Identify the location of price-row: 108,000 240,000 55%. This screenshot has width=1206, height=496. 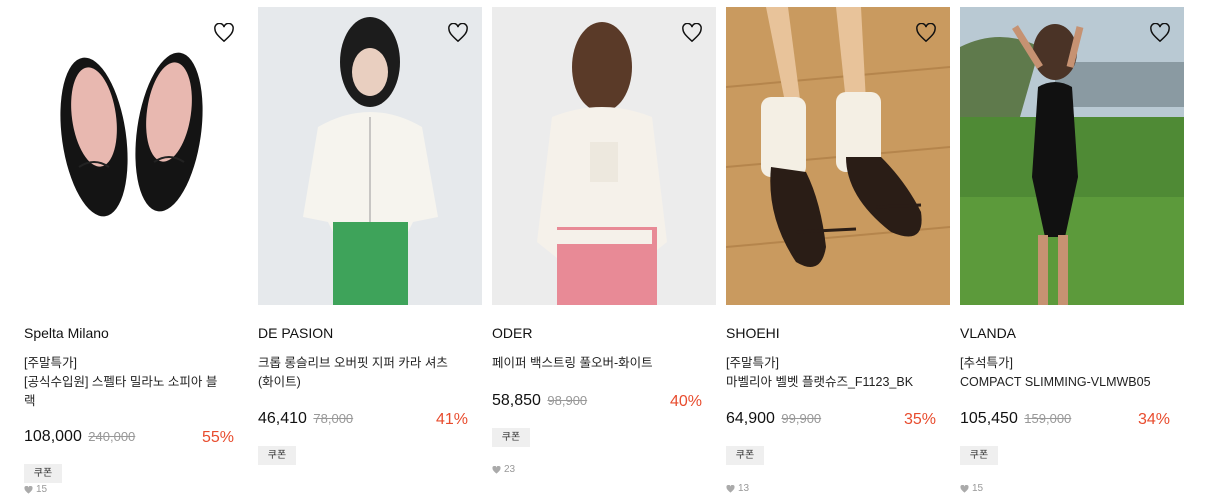
(129, 439).